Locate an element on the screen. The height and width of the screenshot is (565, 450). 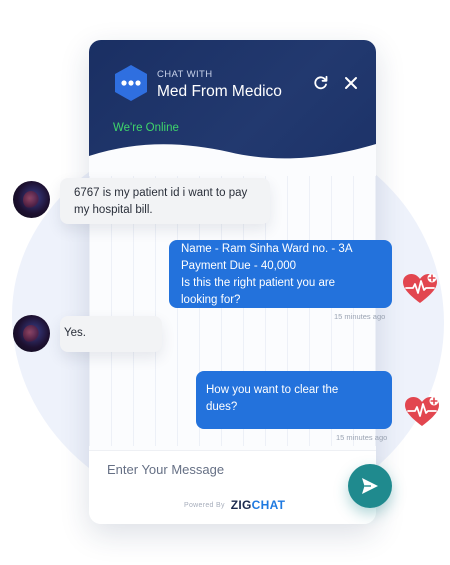
message-line: Is this the right patient you are is located at coordinates (258, 283).